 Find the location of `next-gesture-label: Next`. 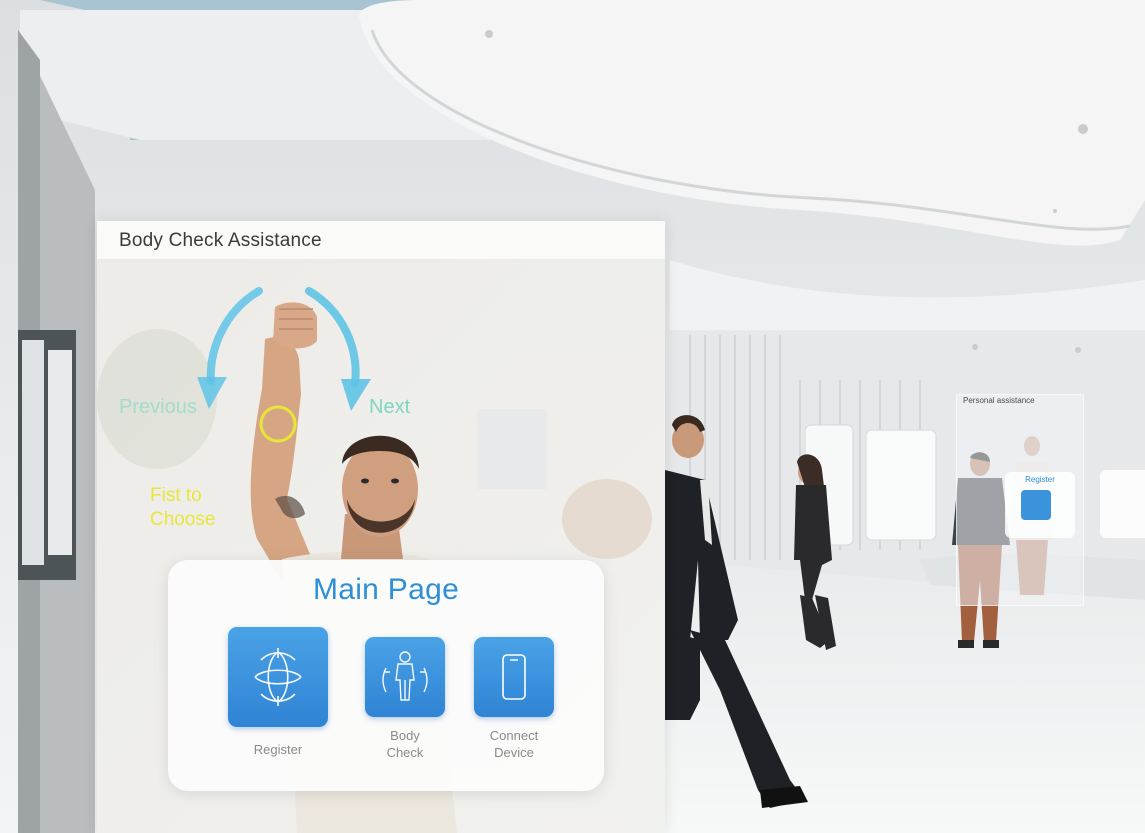

next-gesture-label: Next is located at coordinates (390, 407).